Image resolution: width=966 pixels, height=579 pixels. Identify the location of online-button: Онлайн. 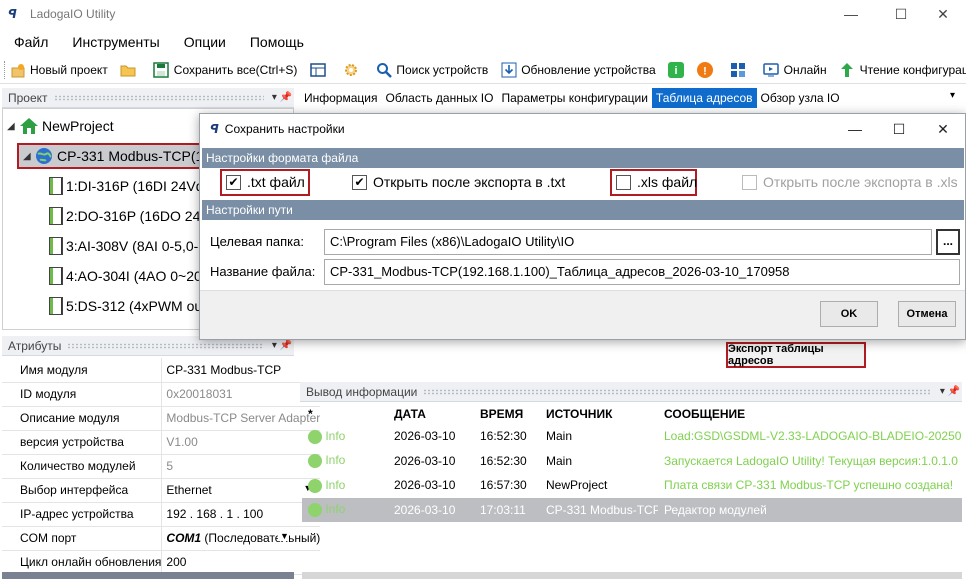
(795, 70).